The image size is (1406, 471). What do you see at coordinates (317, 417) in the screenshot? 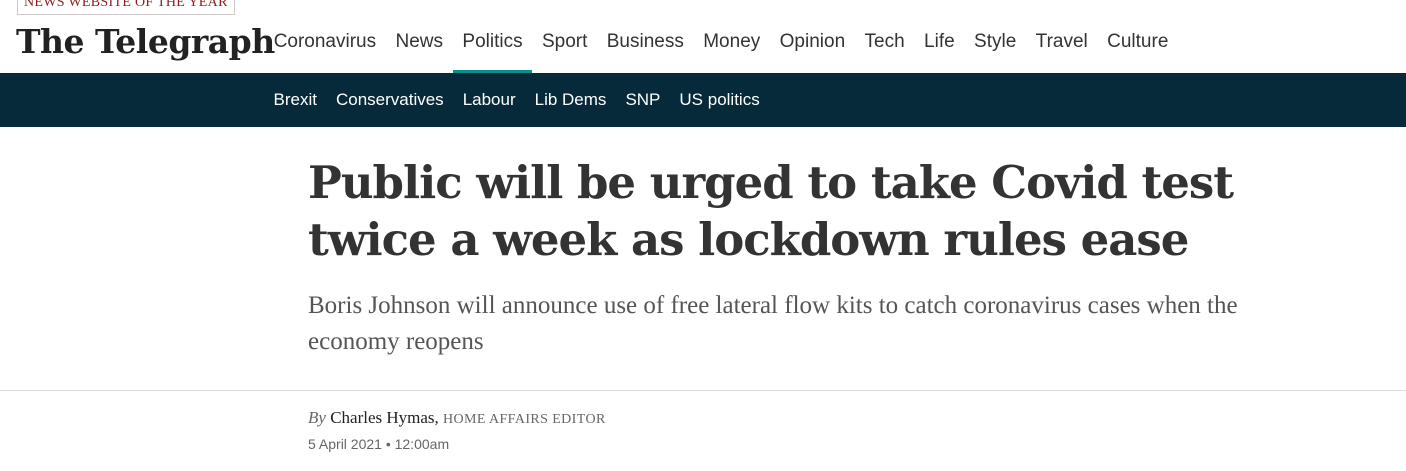
I see `byline-prefix: By` at bounding box center [317, 417].